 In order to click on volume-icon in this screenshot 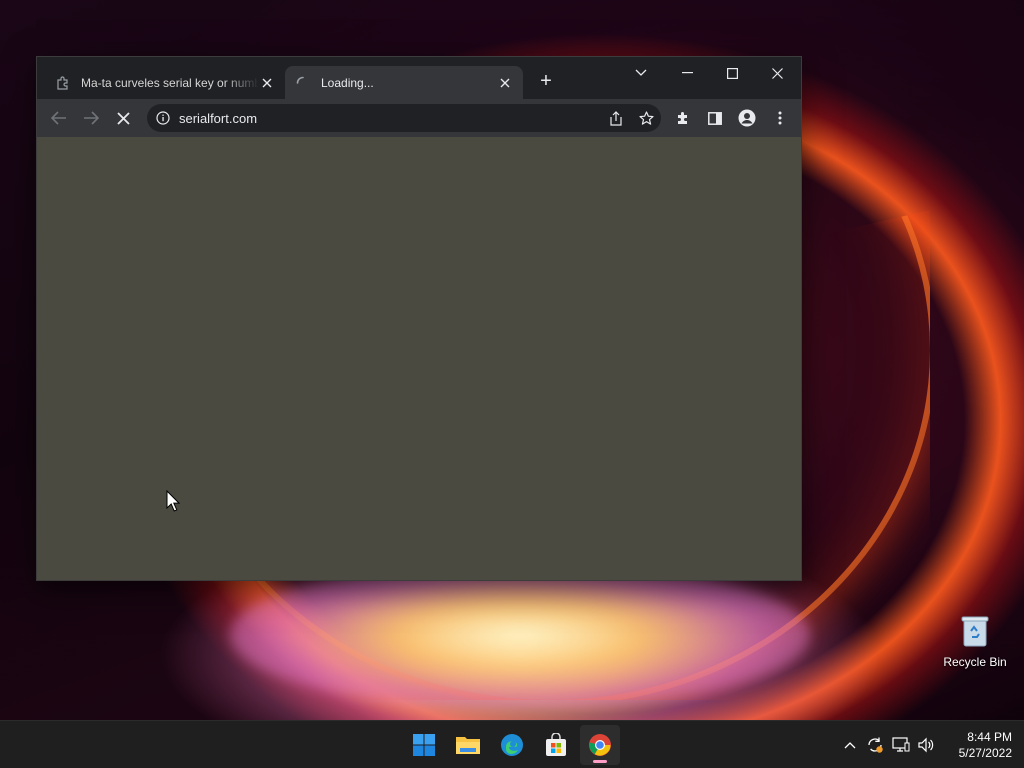, I will do `click(926, 745)`.